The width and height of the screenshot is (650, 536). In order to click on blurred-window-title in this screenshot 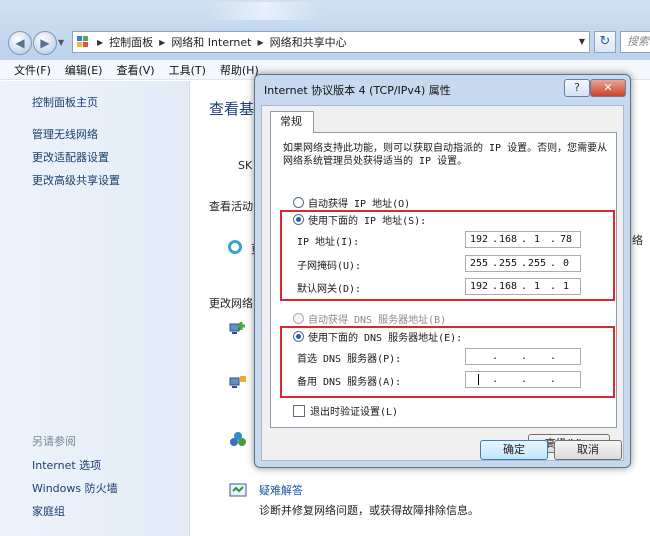, I will do `click(265, 11)`.